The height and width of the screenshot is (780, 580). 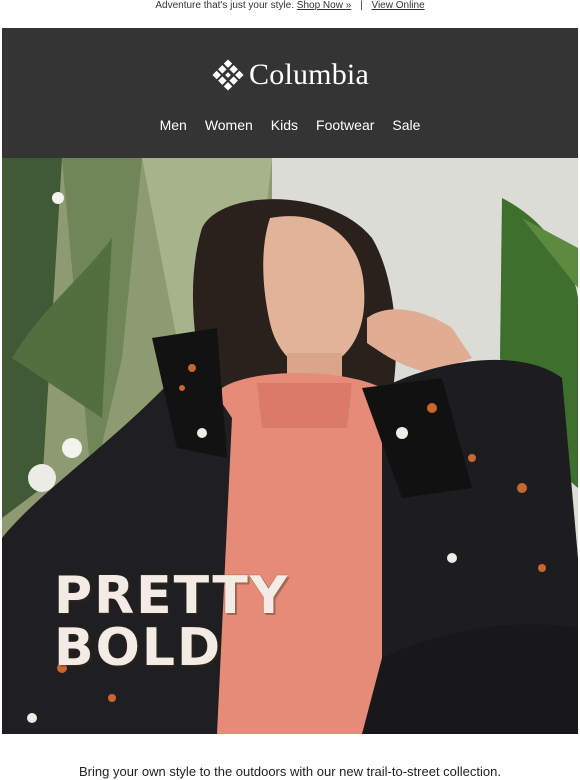 I want to click on view-online-link: View Online, so click(x=397, y=5).